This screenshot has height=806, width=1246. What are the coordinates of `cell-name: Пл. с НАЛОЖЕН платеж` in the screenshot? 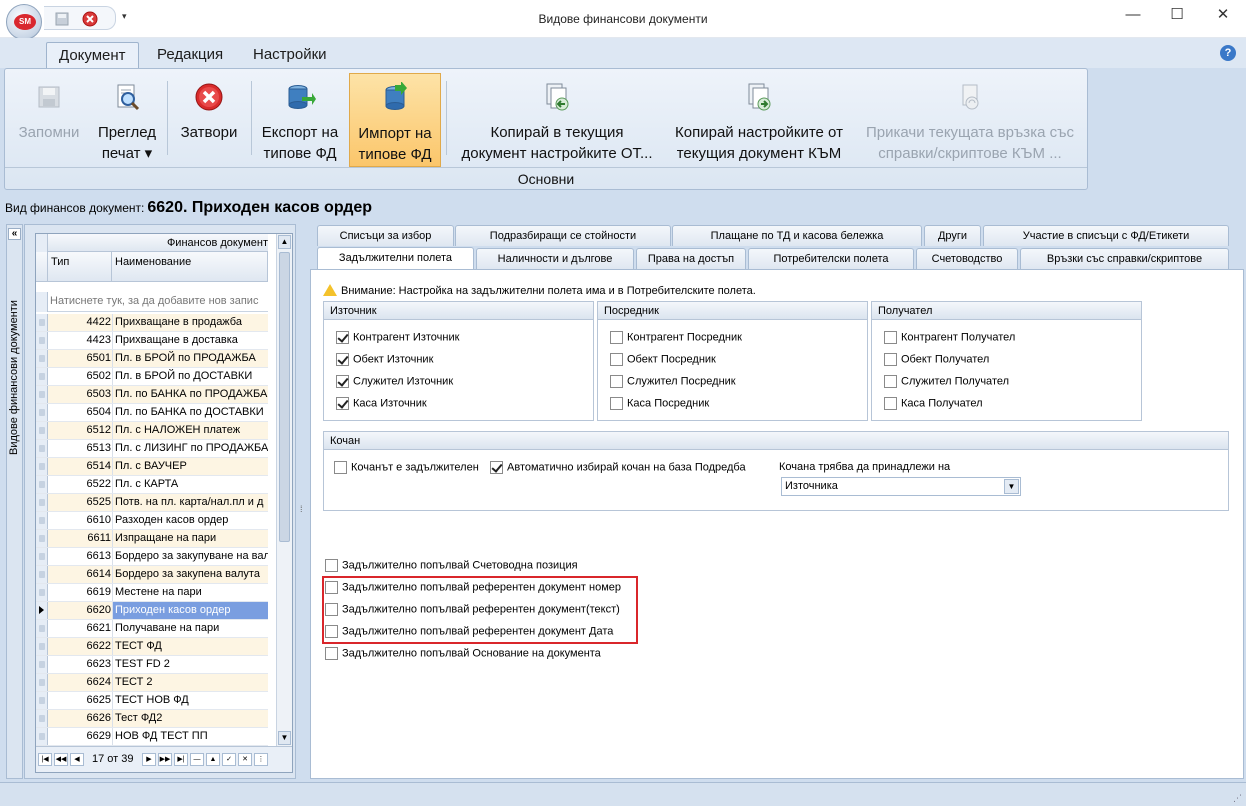 It's located at (190, 430).